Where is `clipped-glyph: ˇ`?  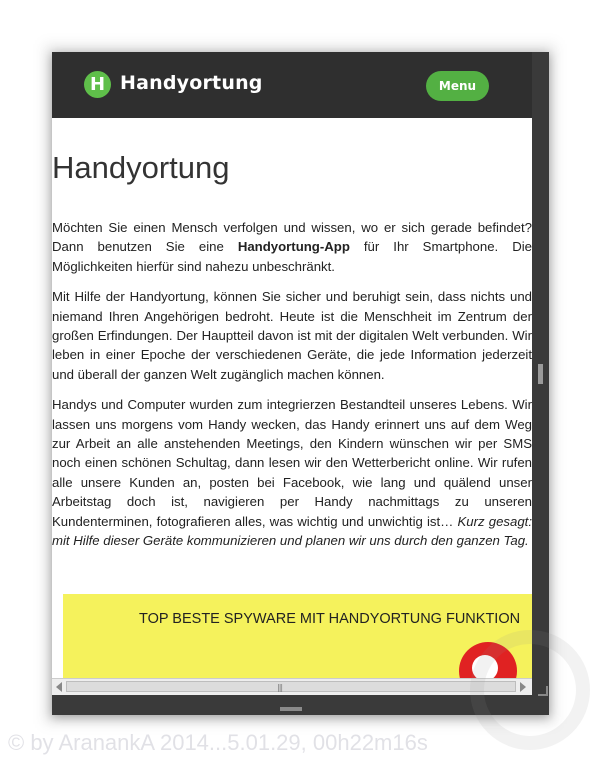
clipped-glyph: ˇ is located at coordinates (482, 123).